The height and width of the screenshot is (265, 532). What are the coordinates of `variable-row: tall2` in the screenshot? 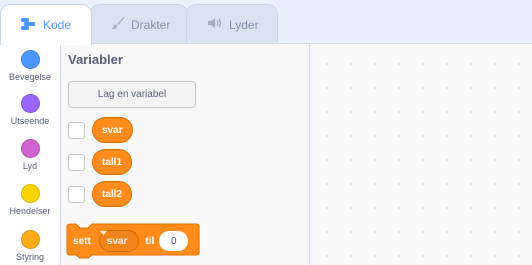 It's located at (100, 194).